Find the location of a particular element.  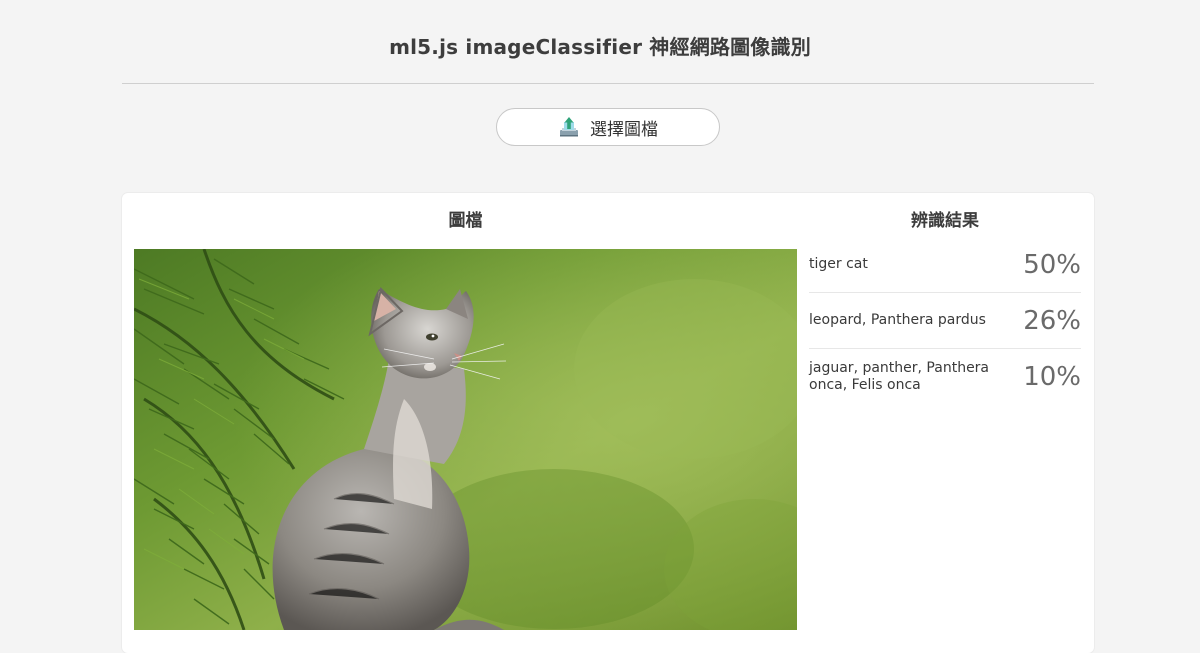

image-column-heading: 圖檔 is located at coordinates (465, 221).